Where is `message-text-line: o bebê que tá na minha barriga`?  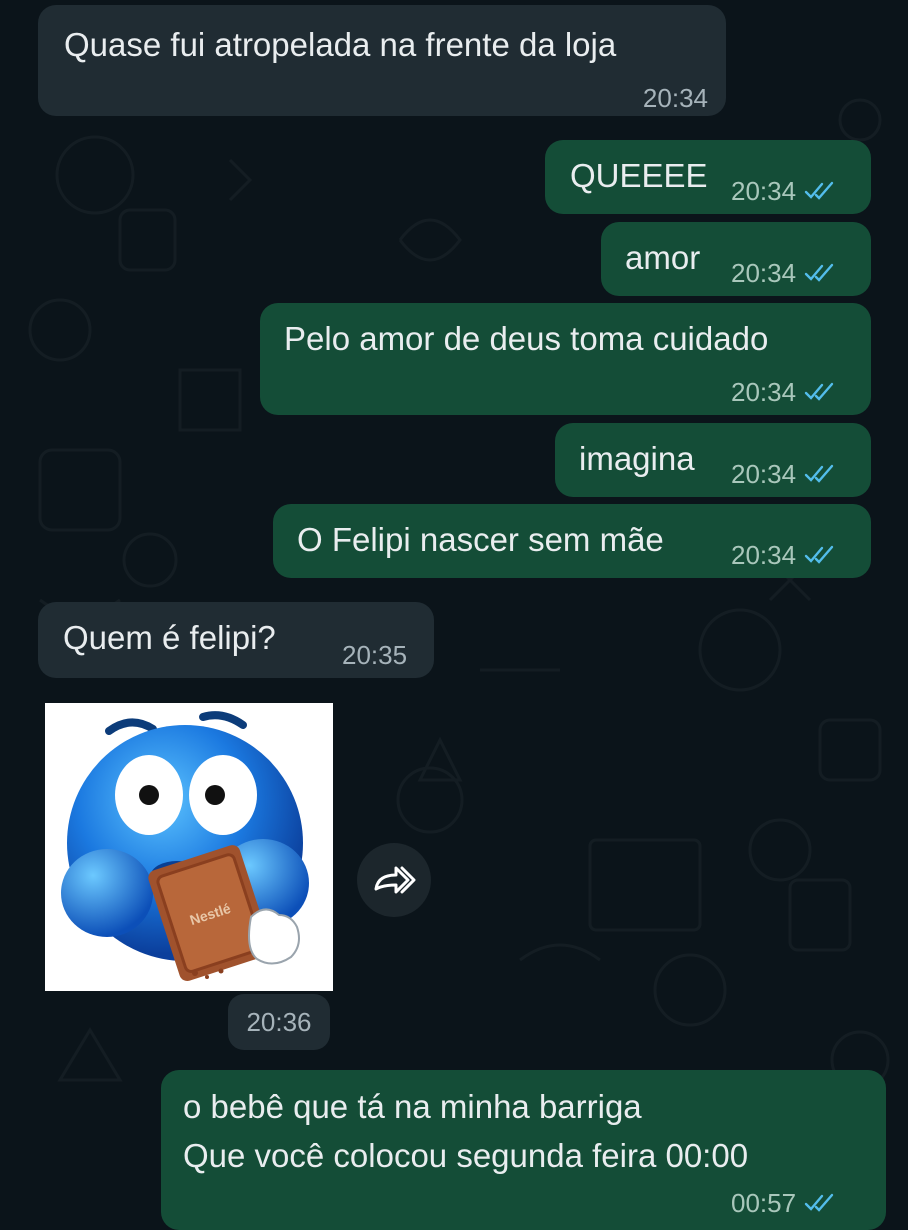 message-text-line: o bebê que tá na minha barriga is located at coordinates (412, 1106).